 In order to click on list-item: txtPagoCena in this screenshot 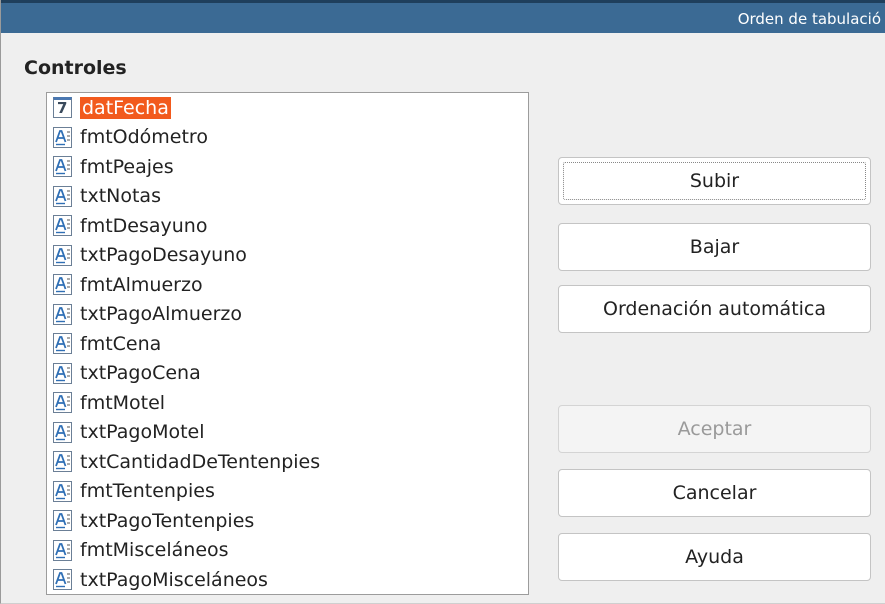, I will do `click(287, 374)`.